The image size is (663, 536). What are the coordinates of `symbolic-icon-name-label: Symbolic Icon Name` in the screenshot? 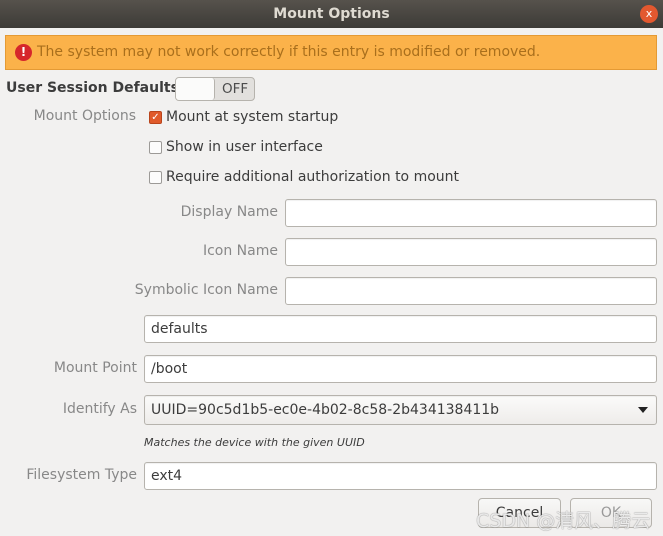 It's located at (206, 290).